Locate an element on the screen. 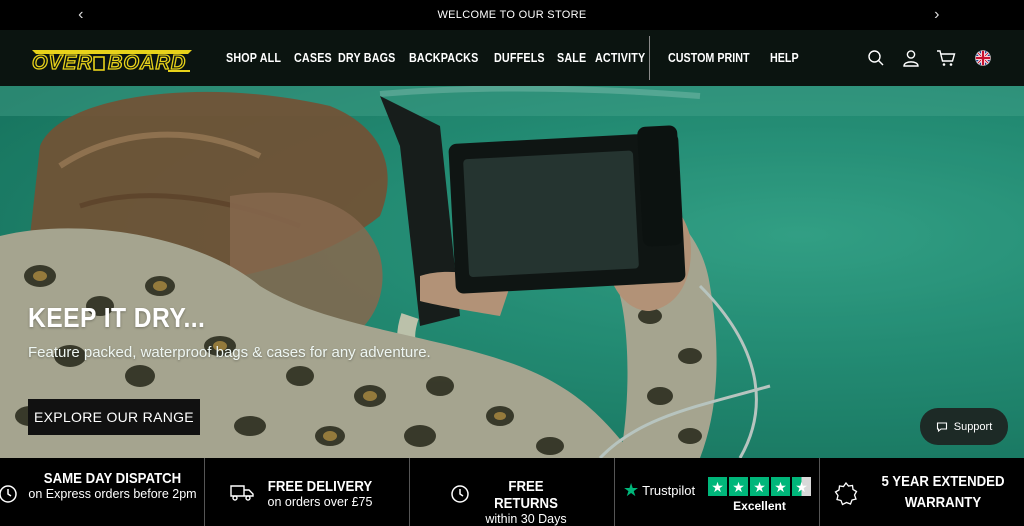  warranty-title: 5 YEAR EXTENDED WARRANTY is located at coordinates (943, 492).